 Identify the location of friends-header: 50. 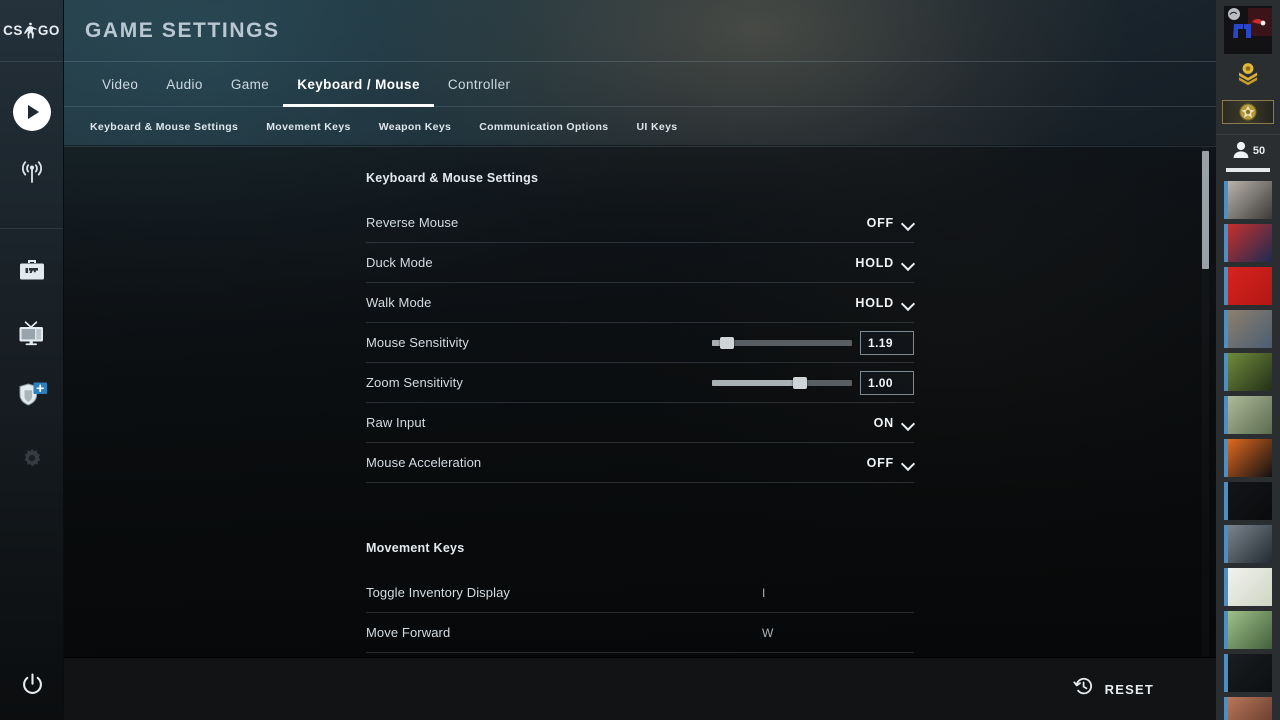
(1248, 156).